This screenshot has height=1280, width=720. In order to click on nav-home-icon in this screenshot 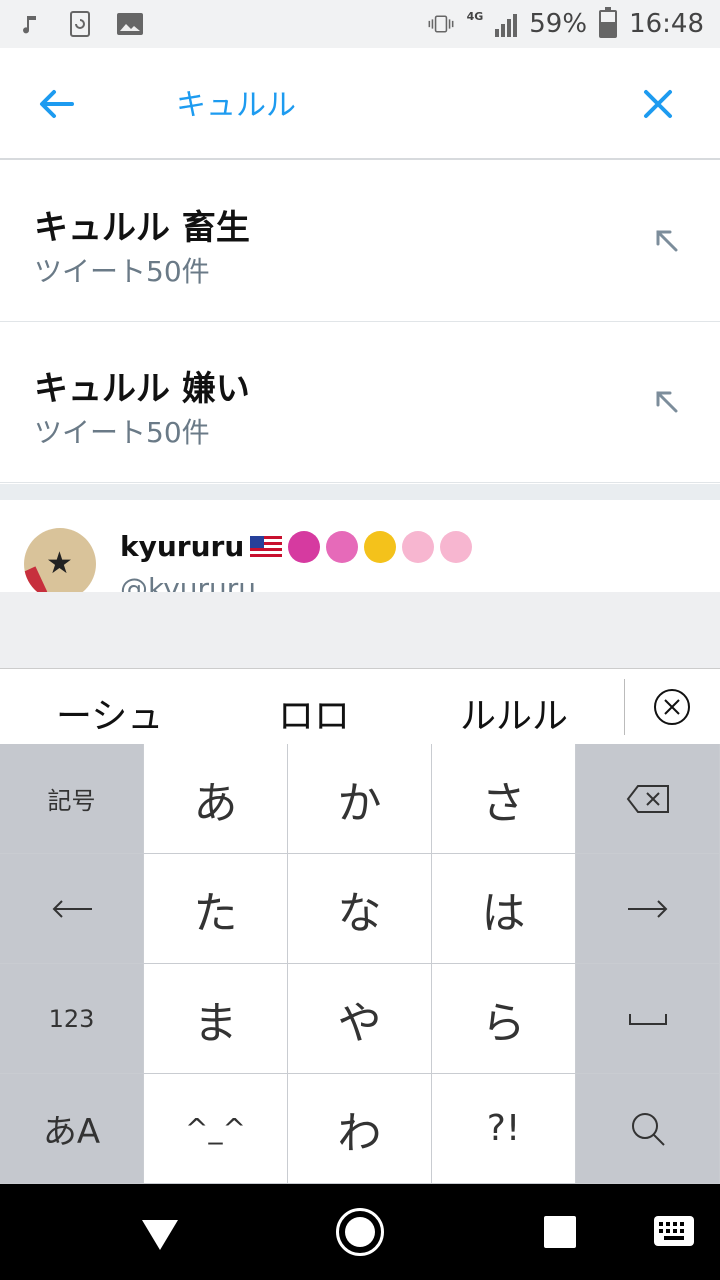, I will do `click(360, 1232)`.